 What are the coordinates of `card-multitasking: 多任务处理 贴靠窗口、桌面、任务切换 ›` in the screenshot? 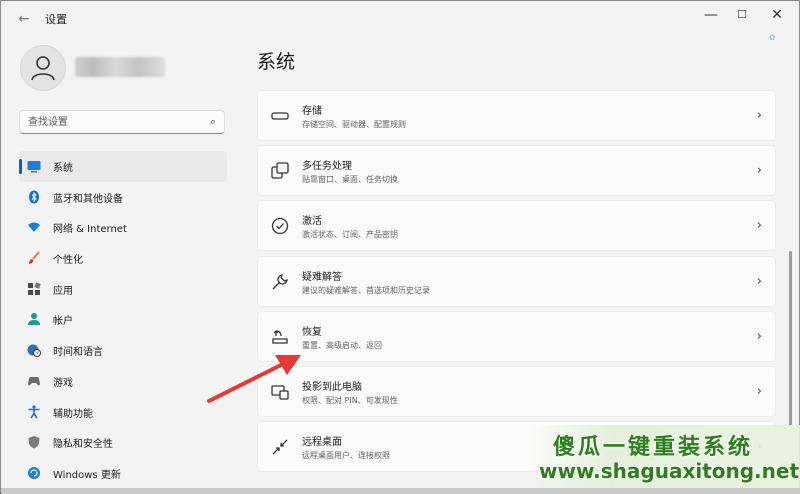 It's located at (516, 171).